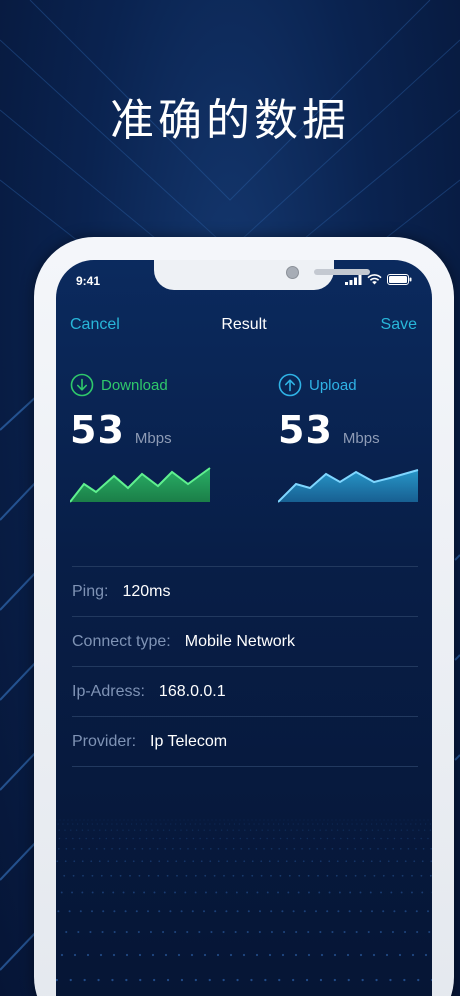 This screenshot has height=996, width=460. What do you see at coordinates (244, 900) in the screenshot?
I see `dot-grid-decoration` at bounding box center [244, 900].